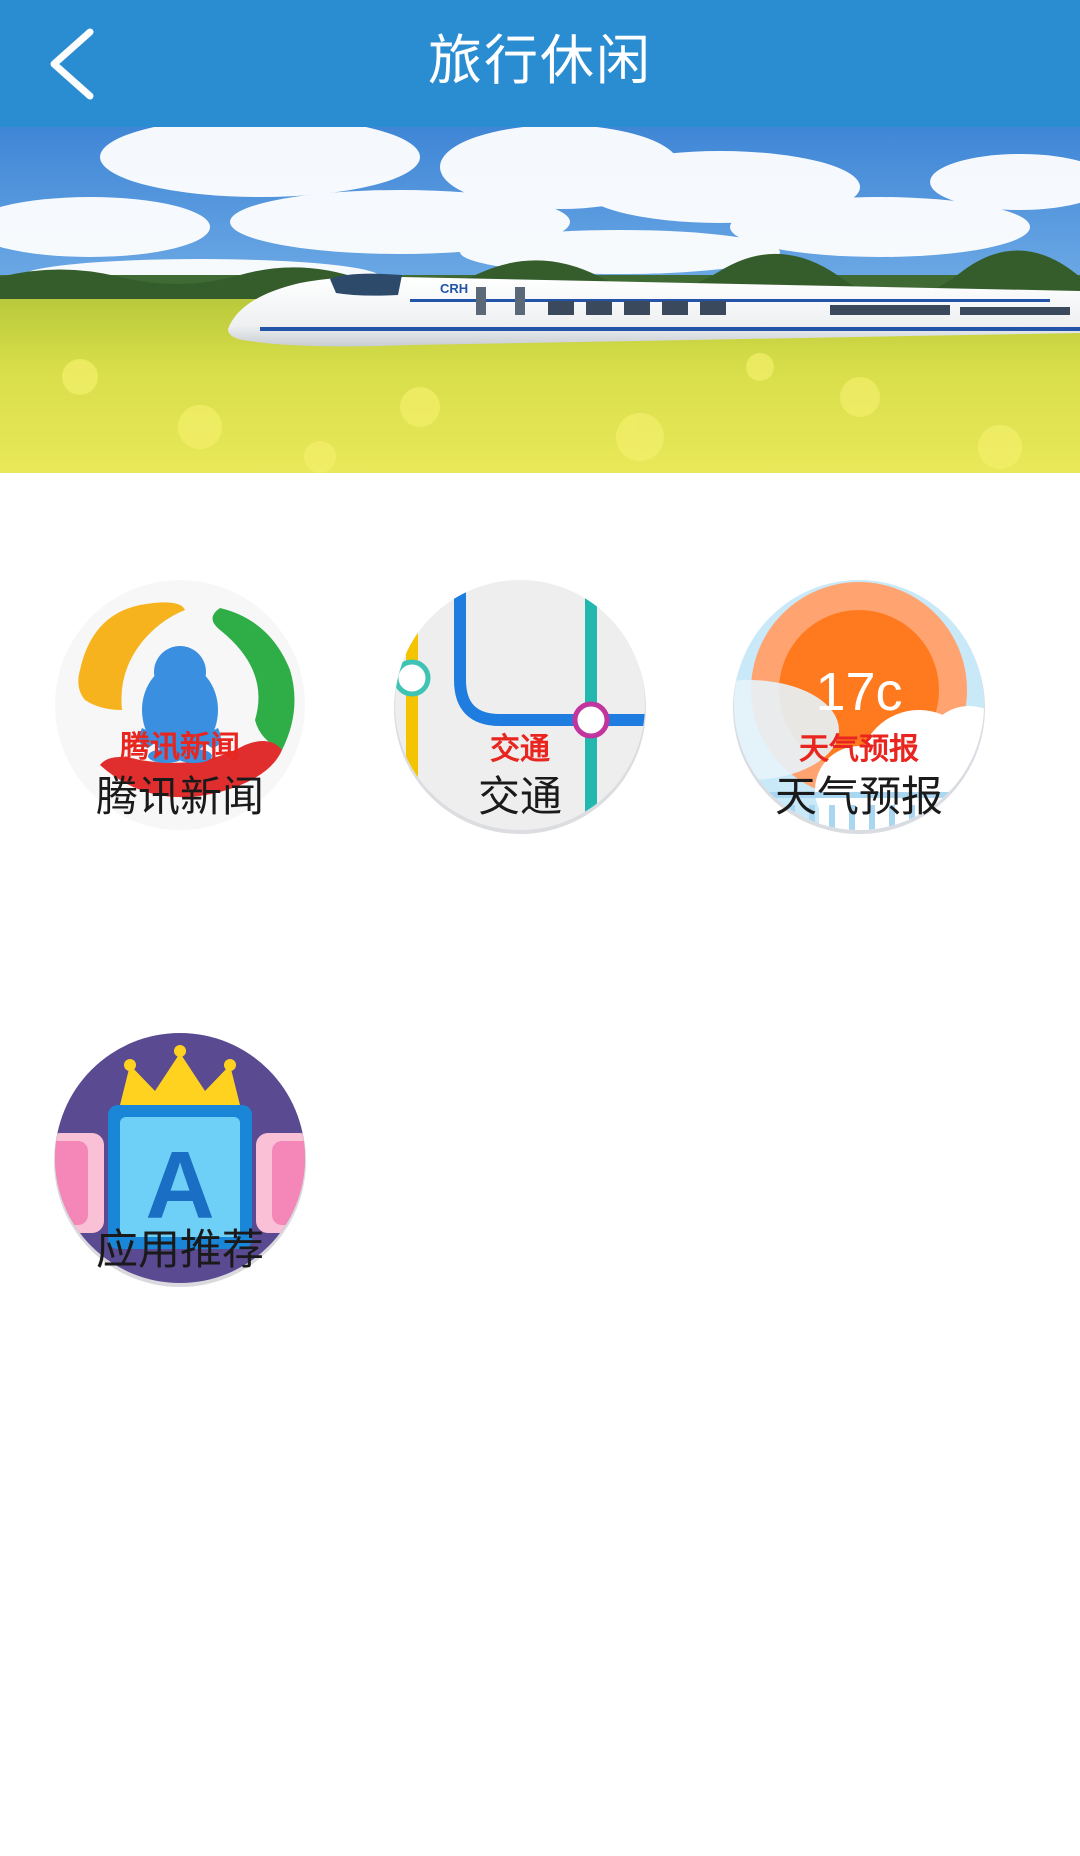  Describe the element at coordinates (180, 1203) in the screenshot. I see `app-recommend: A 应用推荐` at that location.